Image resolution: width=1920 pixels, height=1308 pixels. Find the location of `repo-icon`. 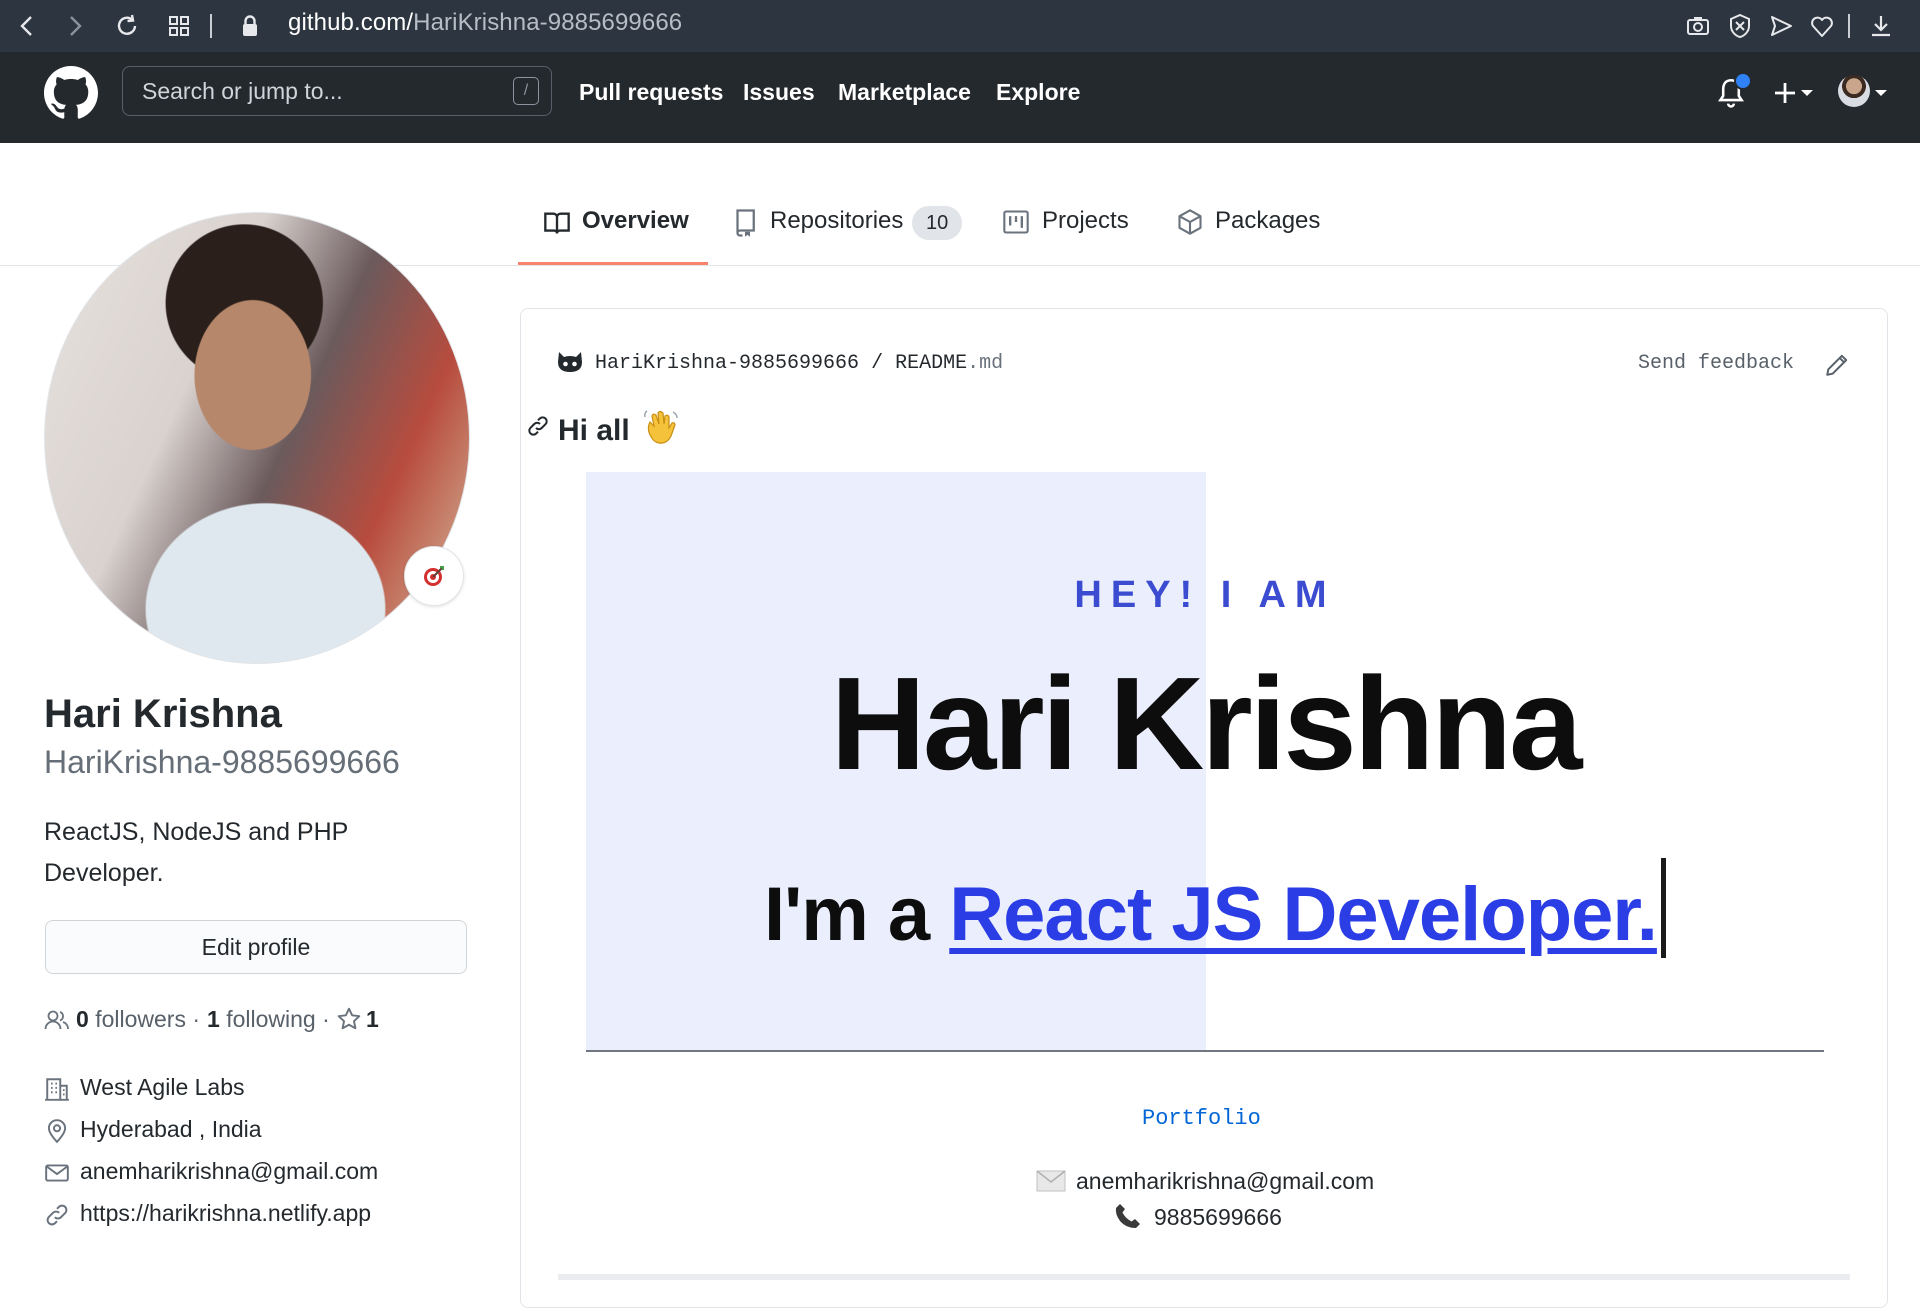

repo-icon is located at coordinates (745, 223).